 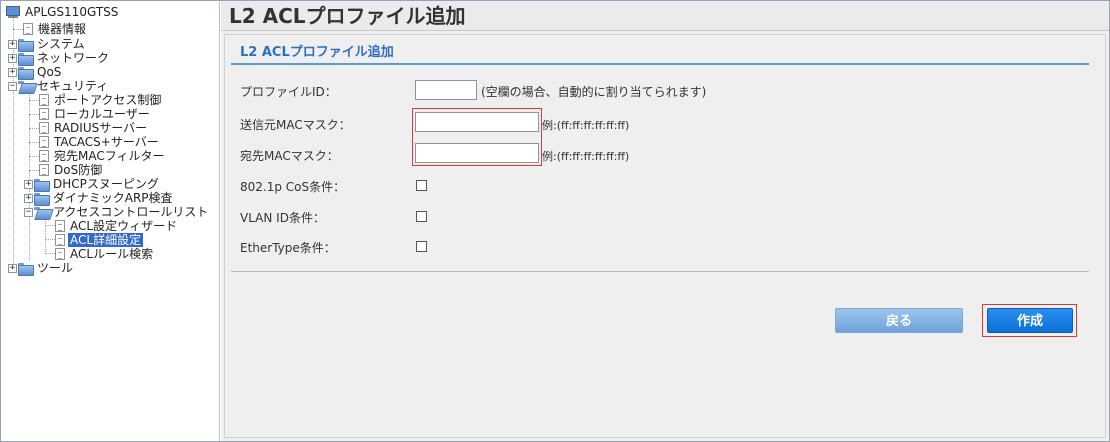 I want to click on src-mac-label: 送信元MACマスク：, so click(x=295, y=125).